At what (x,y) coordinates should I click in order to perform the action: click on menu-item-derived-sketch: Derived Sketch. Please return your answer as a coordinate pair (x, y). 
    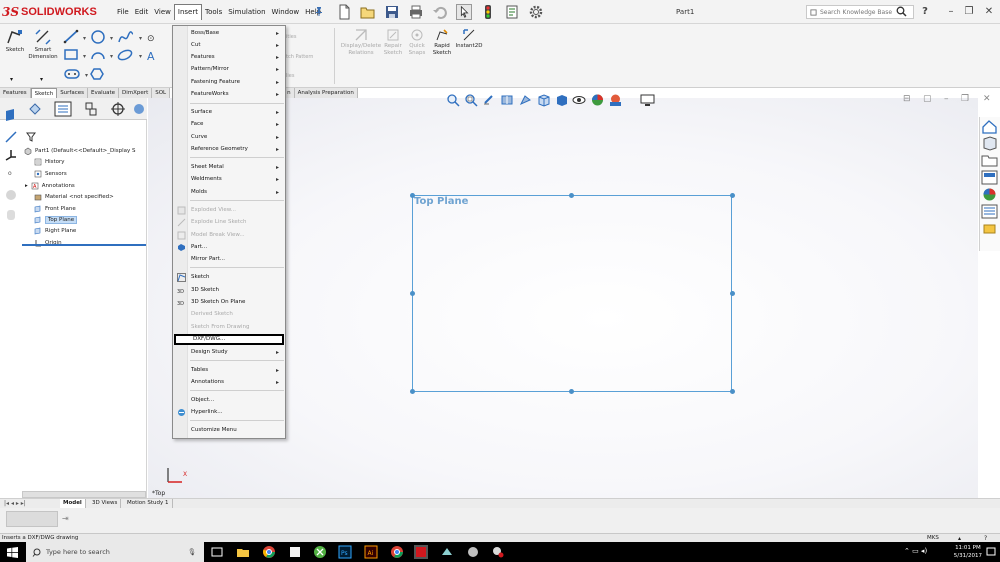
    Looking at the image, I should click on (229, 314).